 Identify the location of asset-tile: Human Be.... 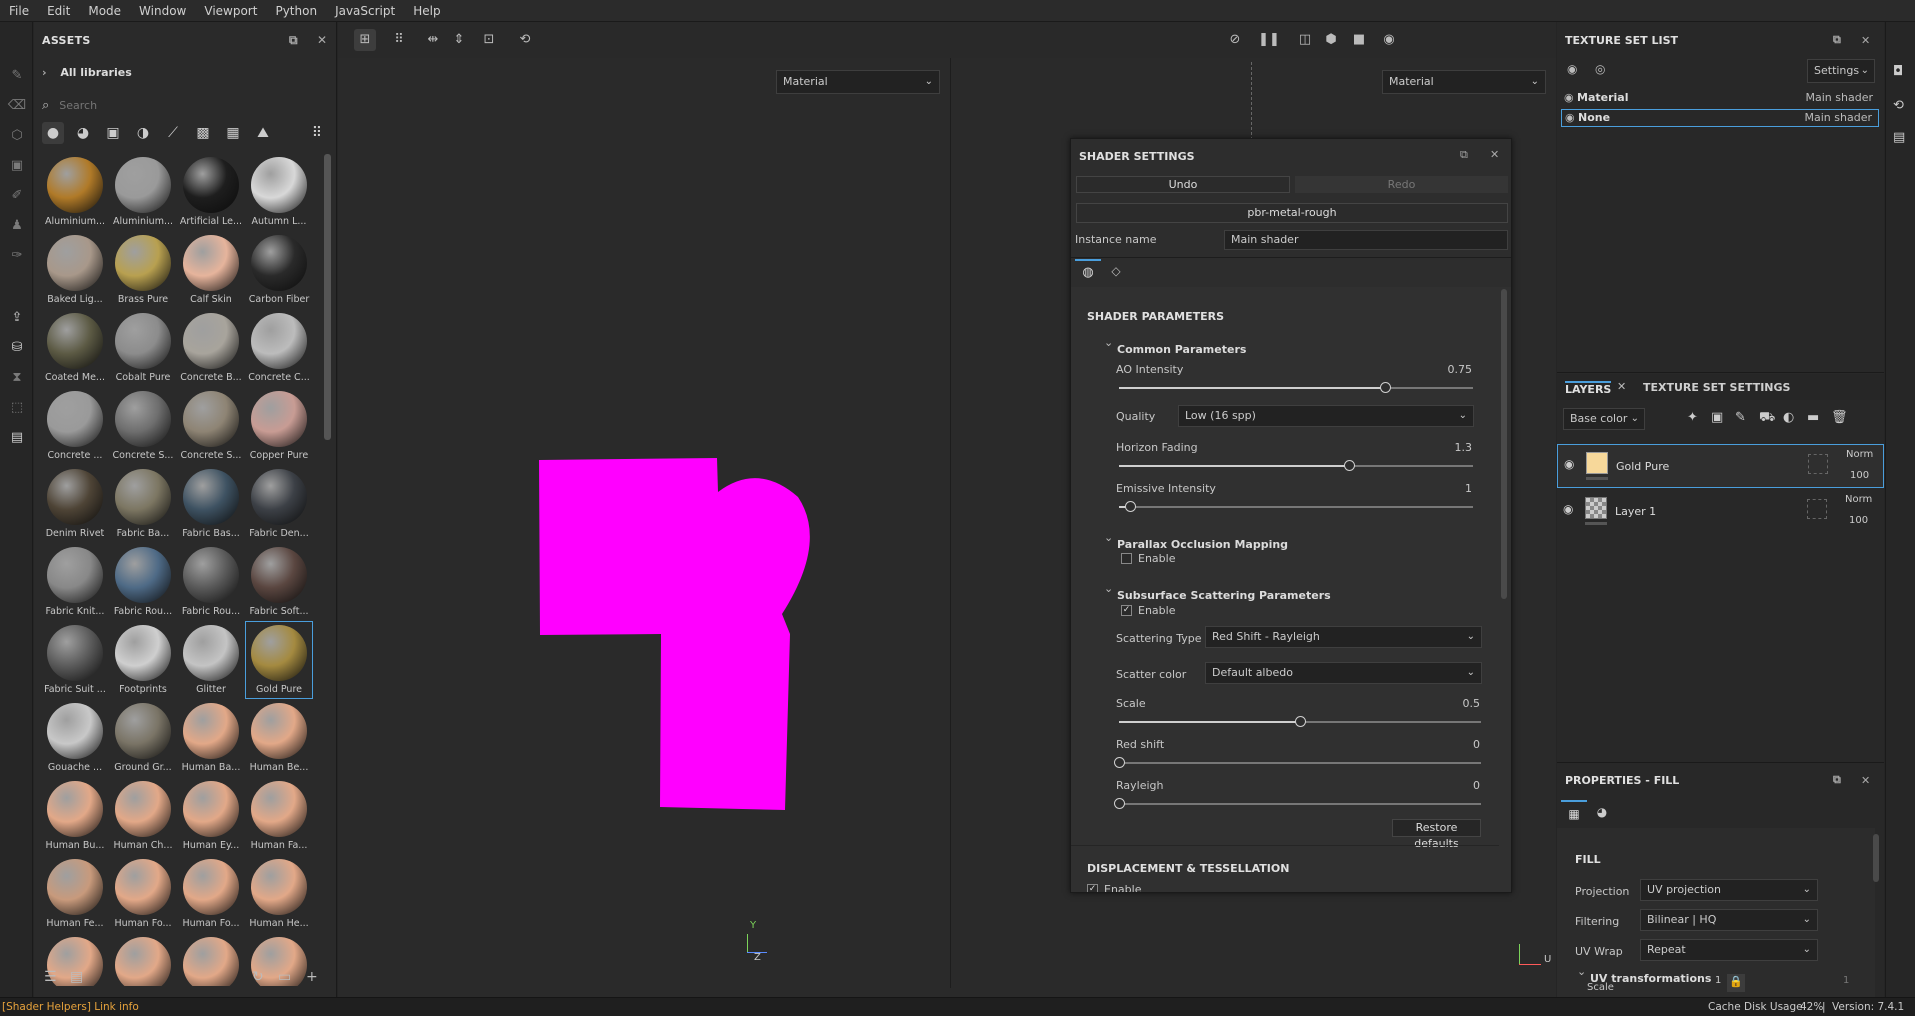
(279, 738).